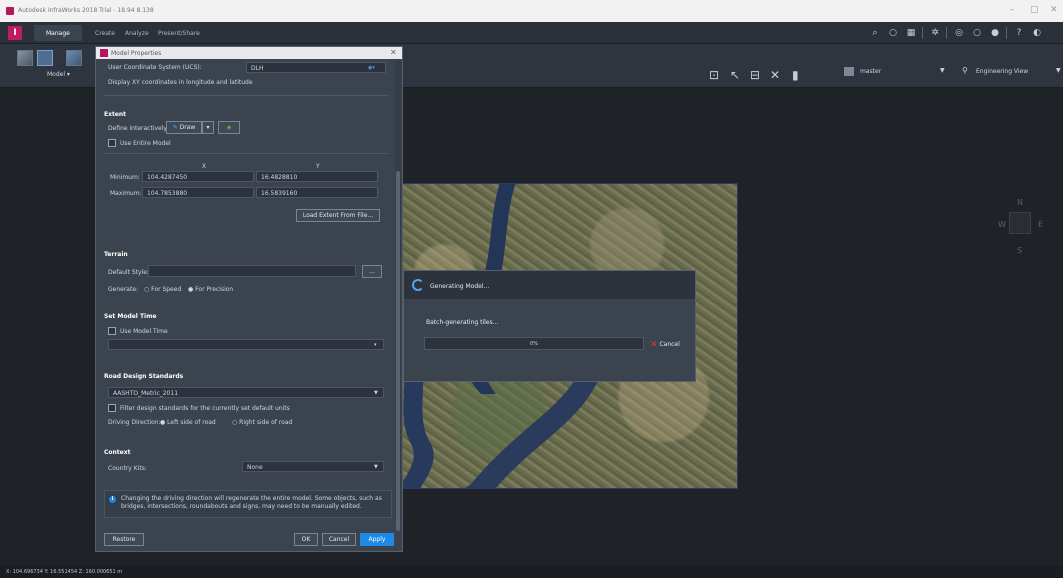 This screenshot has width=1063, height=578. What do you see at coordinates (1058, 70) in the screenshot?
I see `chevron-down-icon: ▼` at bounding box center [1058, 70].